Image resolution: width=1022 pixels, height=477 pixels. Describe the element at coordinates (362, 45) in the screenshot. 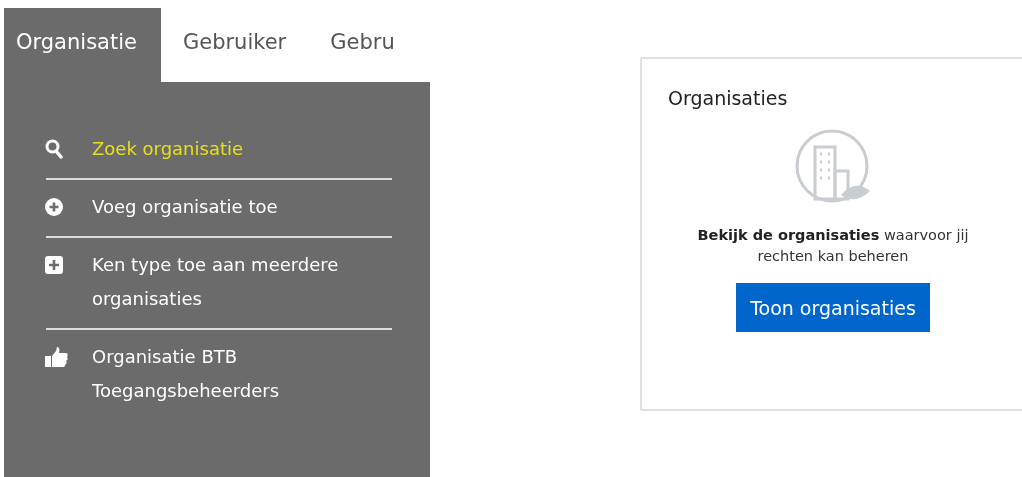

I see `tab: Gebru` at that location.